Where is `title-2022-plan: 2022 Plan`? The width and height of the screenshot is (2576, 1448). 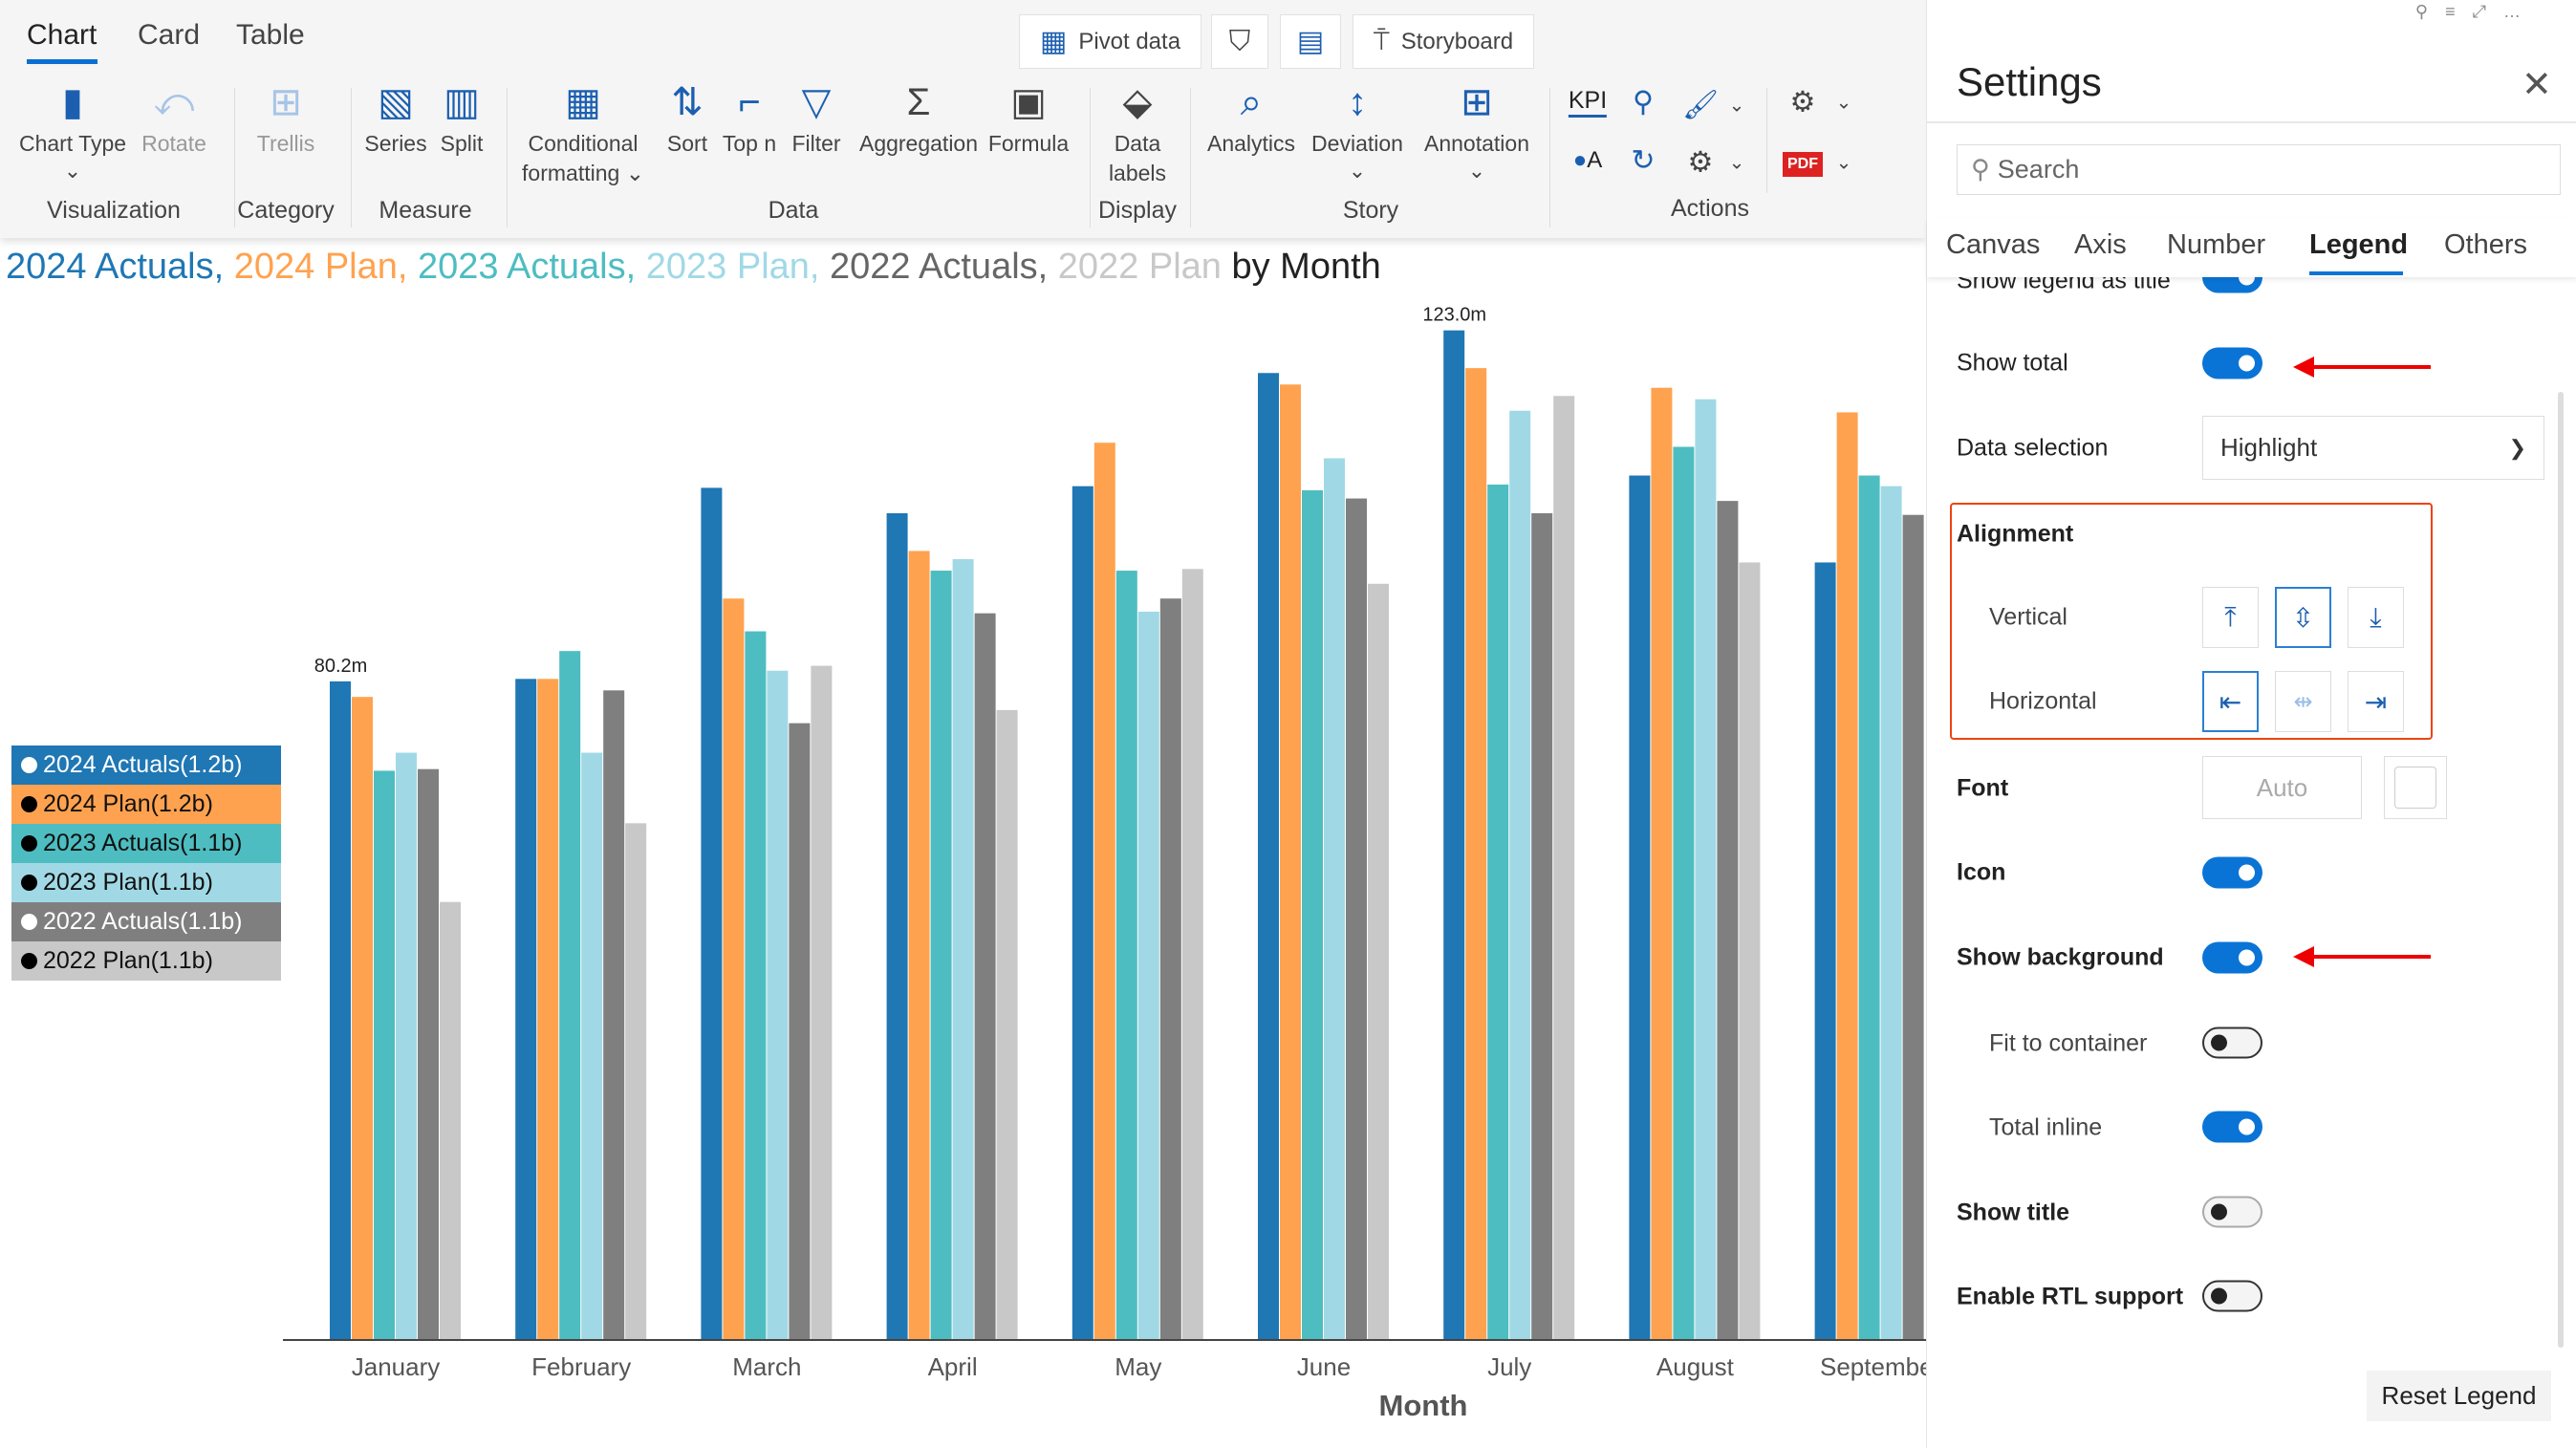
title-2022-plan: 2022 Plan is located at coordinates (1140, 267).